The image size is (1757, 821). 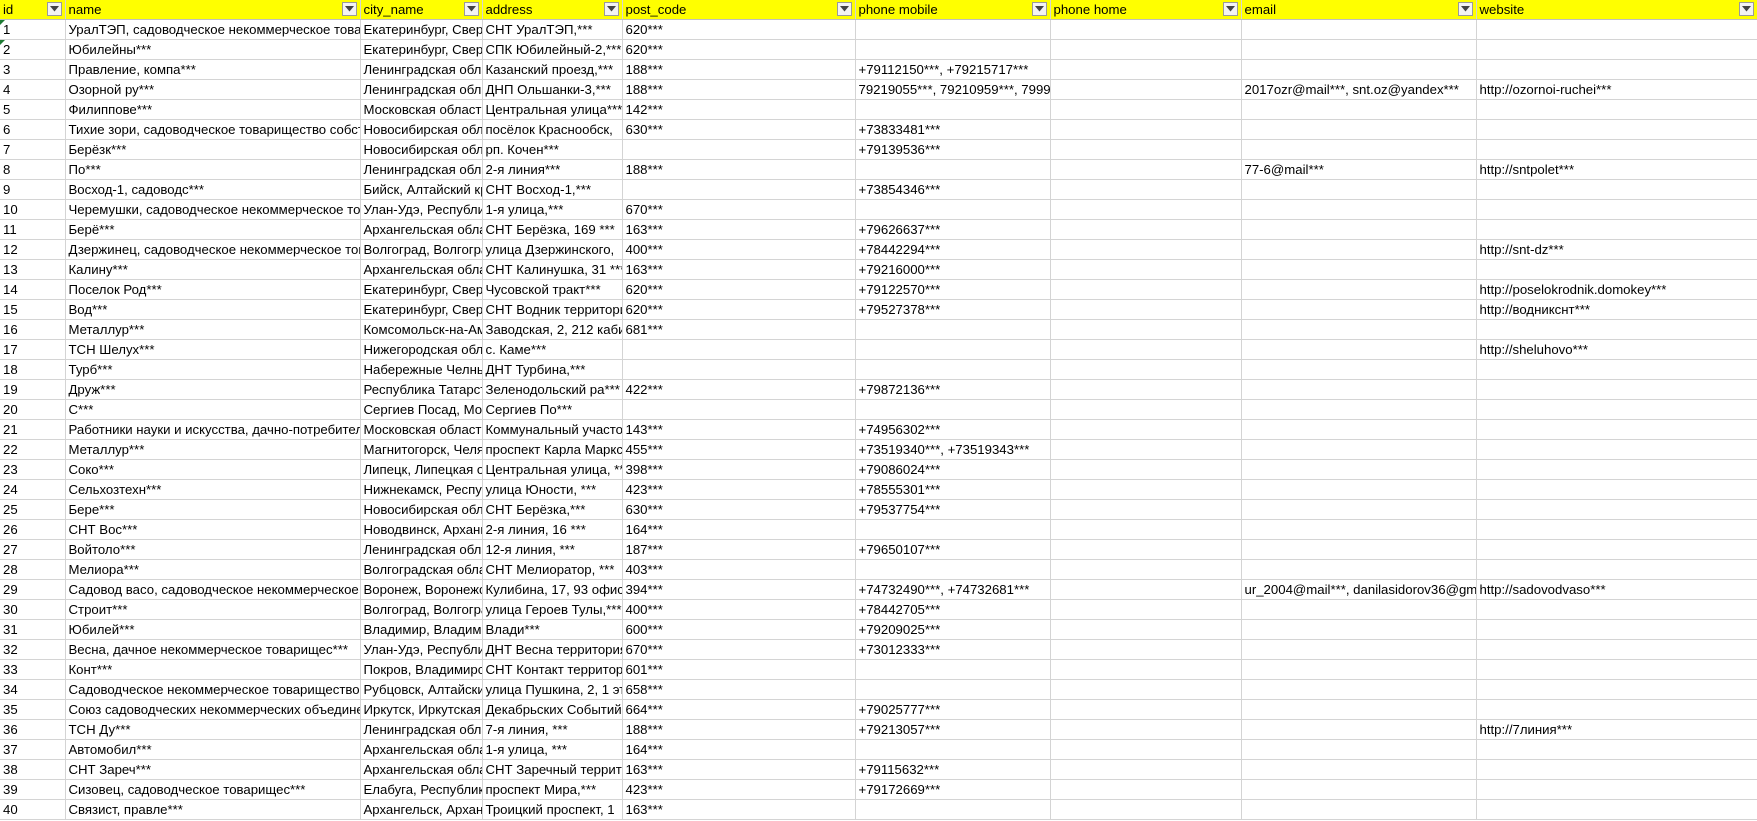 I want to click on table-cell: посёлок Краснообск,, so click(x=552, y=129).